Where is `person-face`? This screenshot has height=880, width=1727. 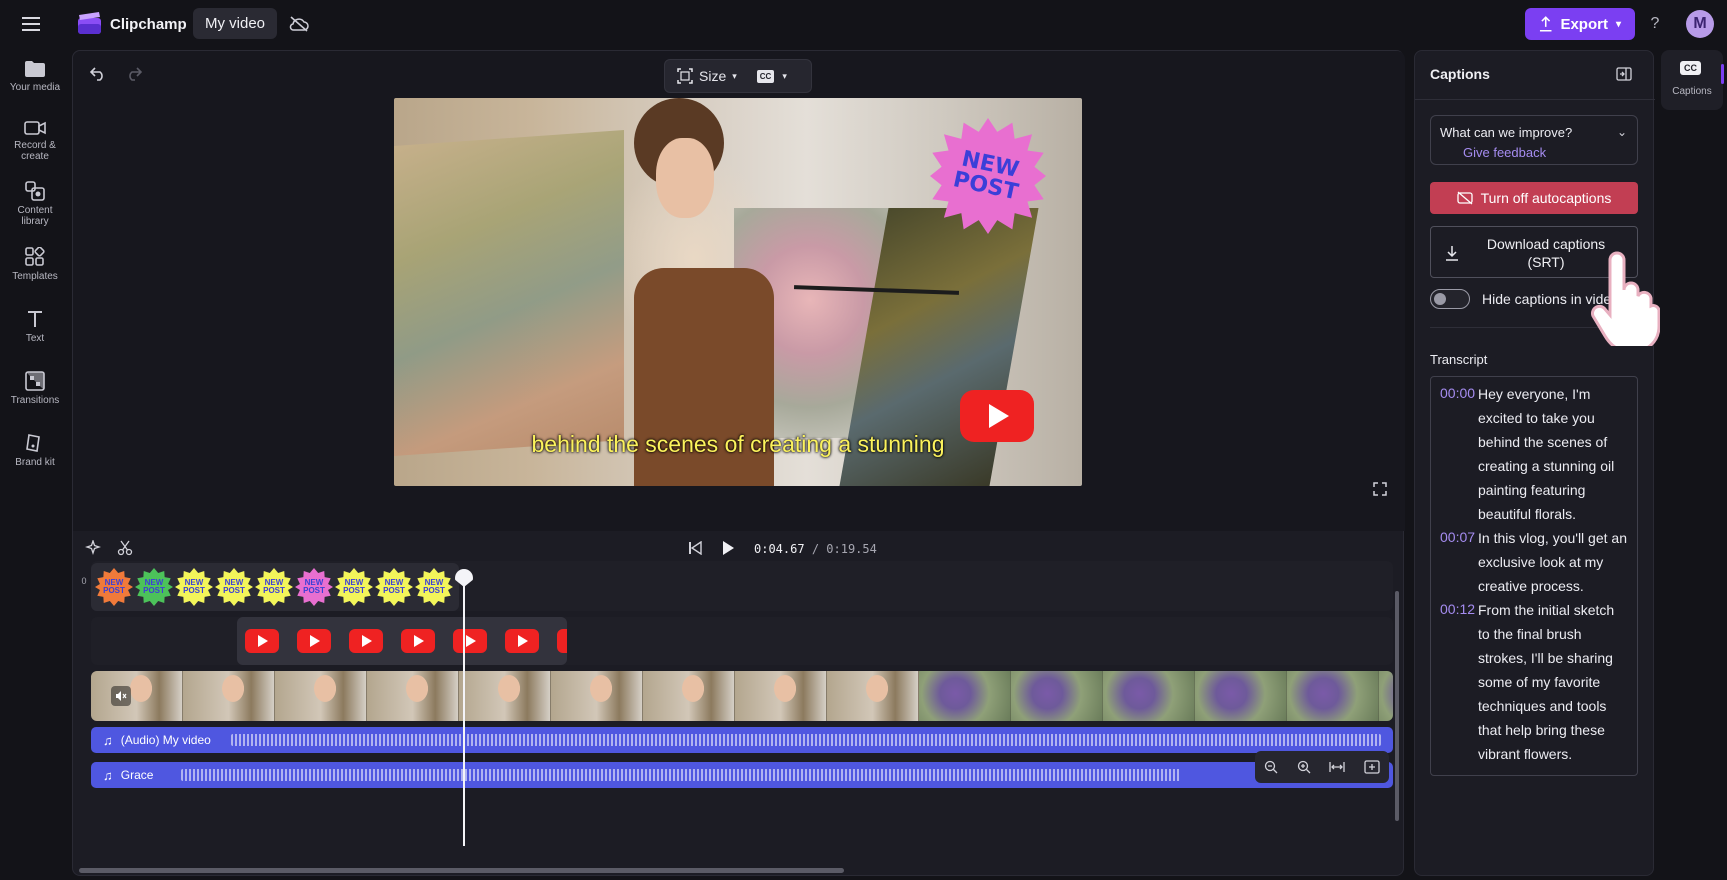
person-face is located at coordinates (685, 178).